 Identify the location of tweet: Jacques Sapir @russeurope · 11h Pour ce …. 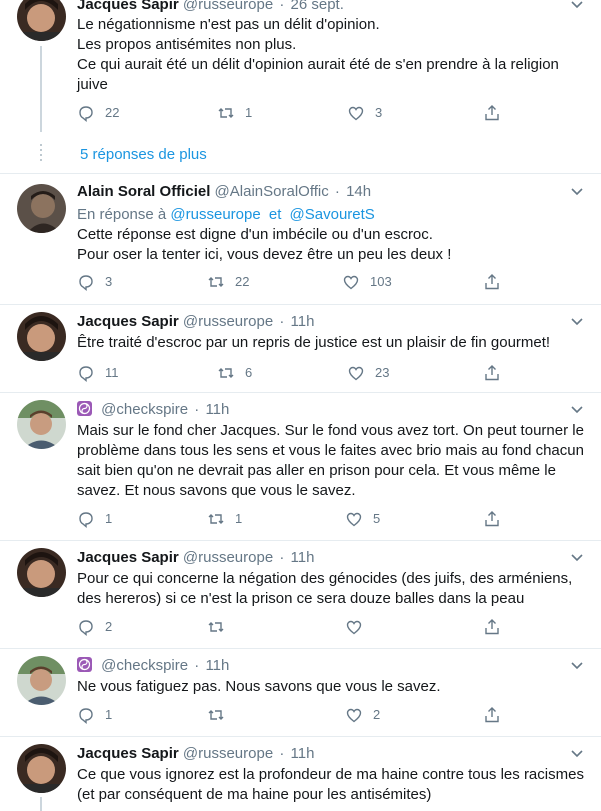
(300, 594).